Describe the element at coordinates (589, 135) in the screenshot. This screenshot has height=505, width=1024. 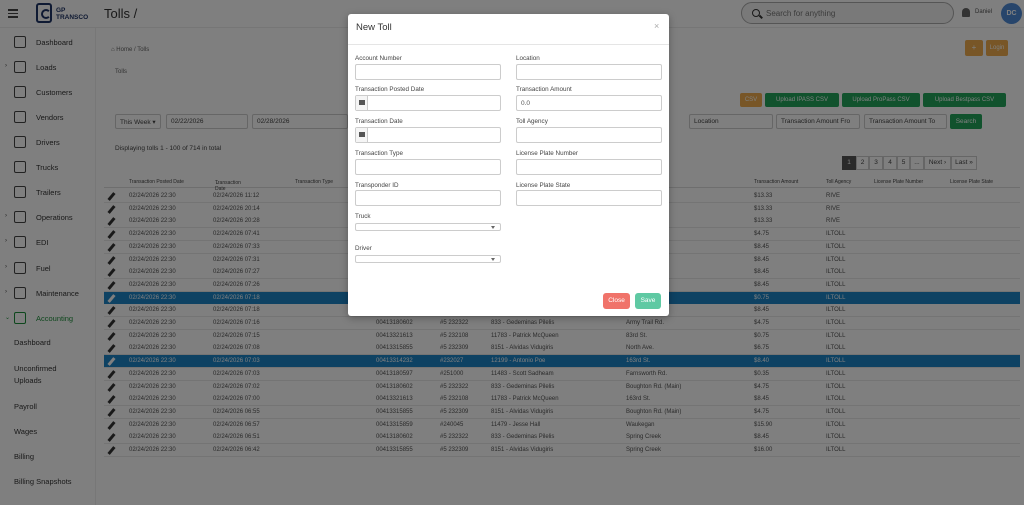
I see `toll-agency-input` at that location.